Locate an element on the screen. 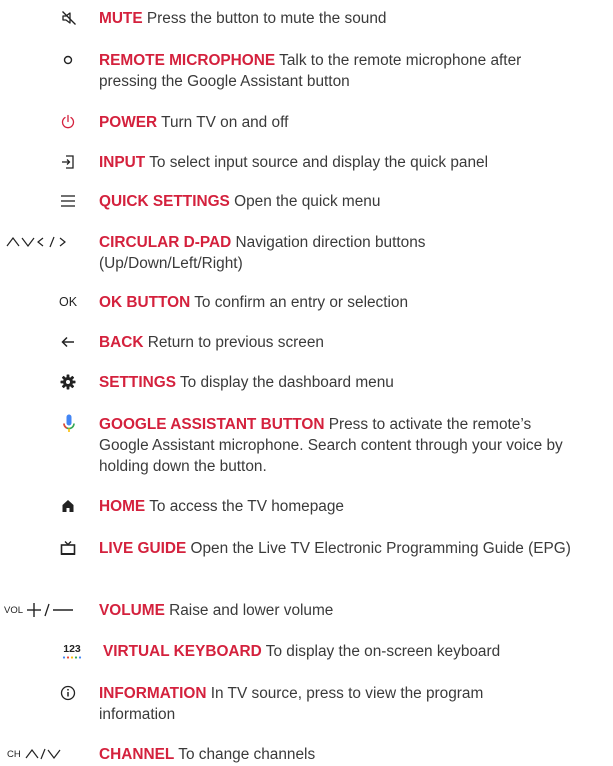 The height and width of the screenshot is (766, 613). ok-icon: OK is located at coordinates (68, 302).